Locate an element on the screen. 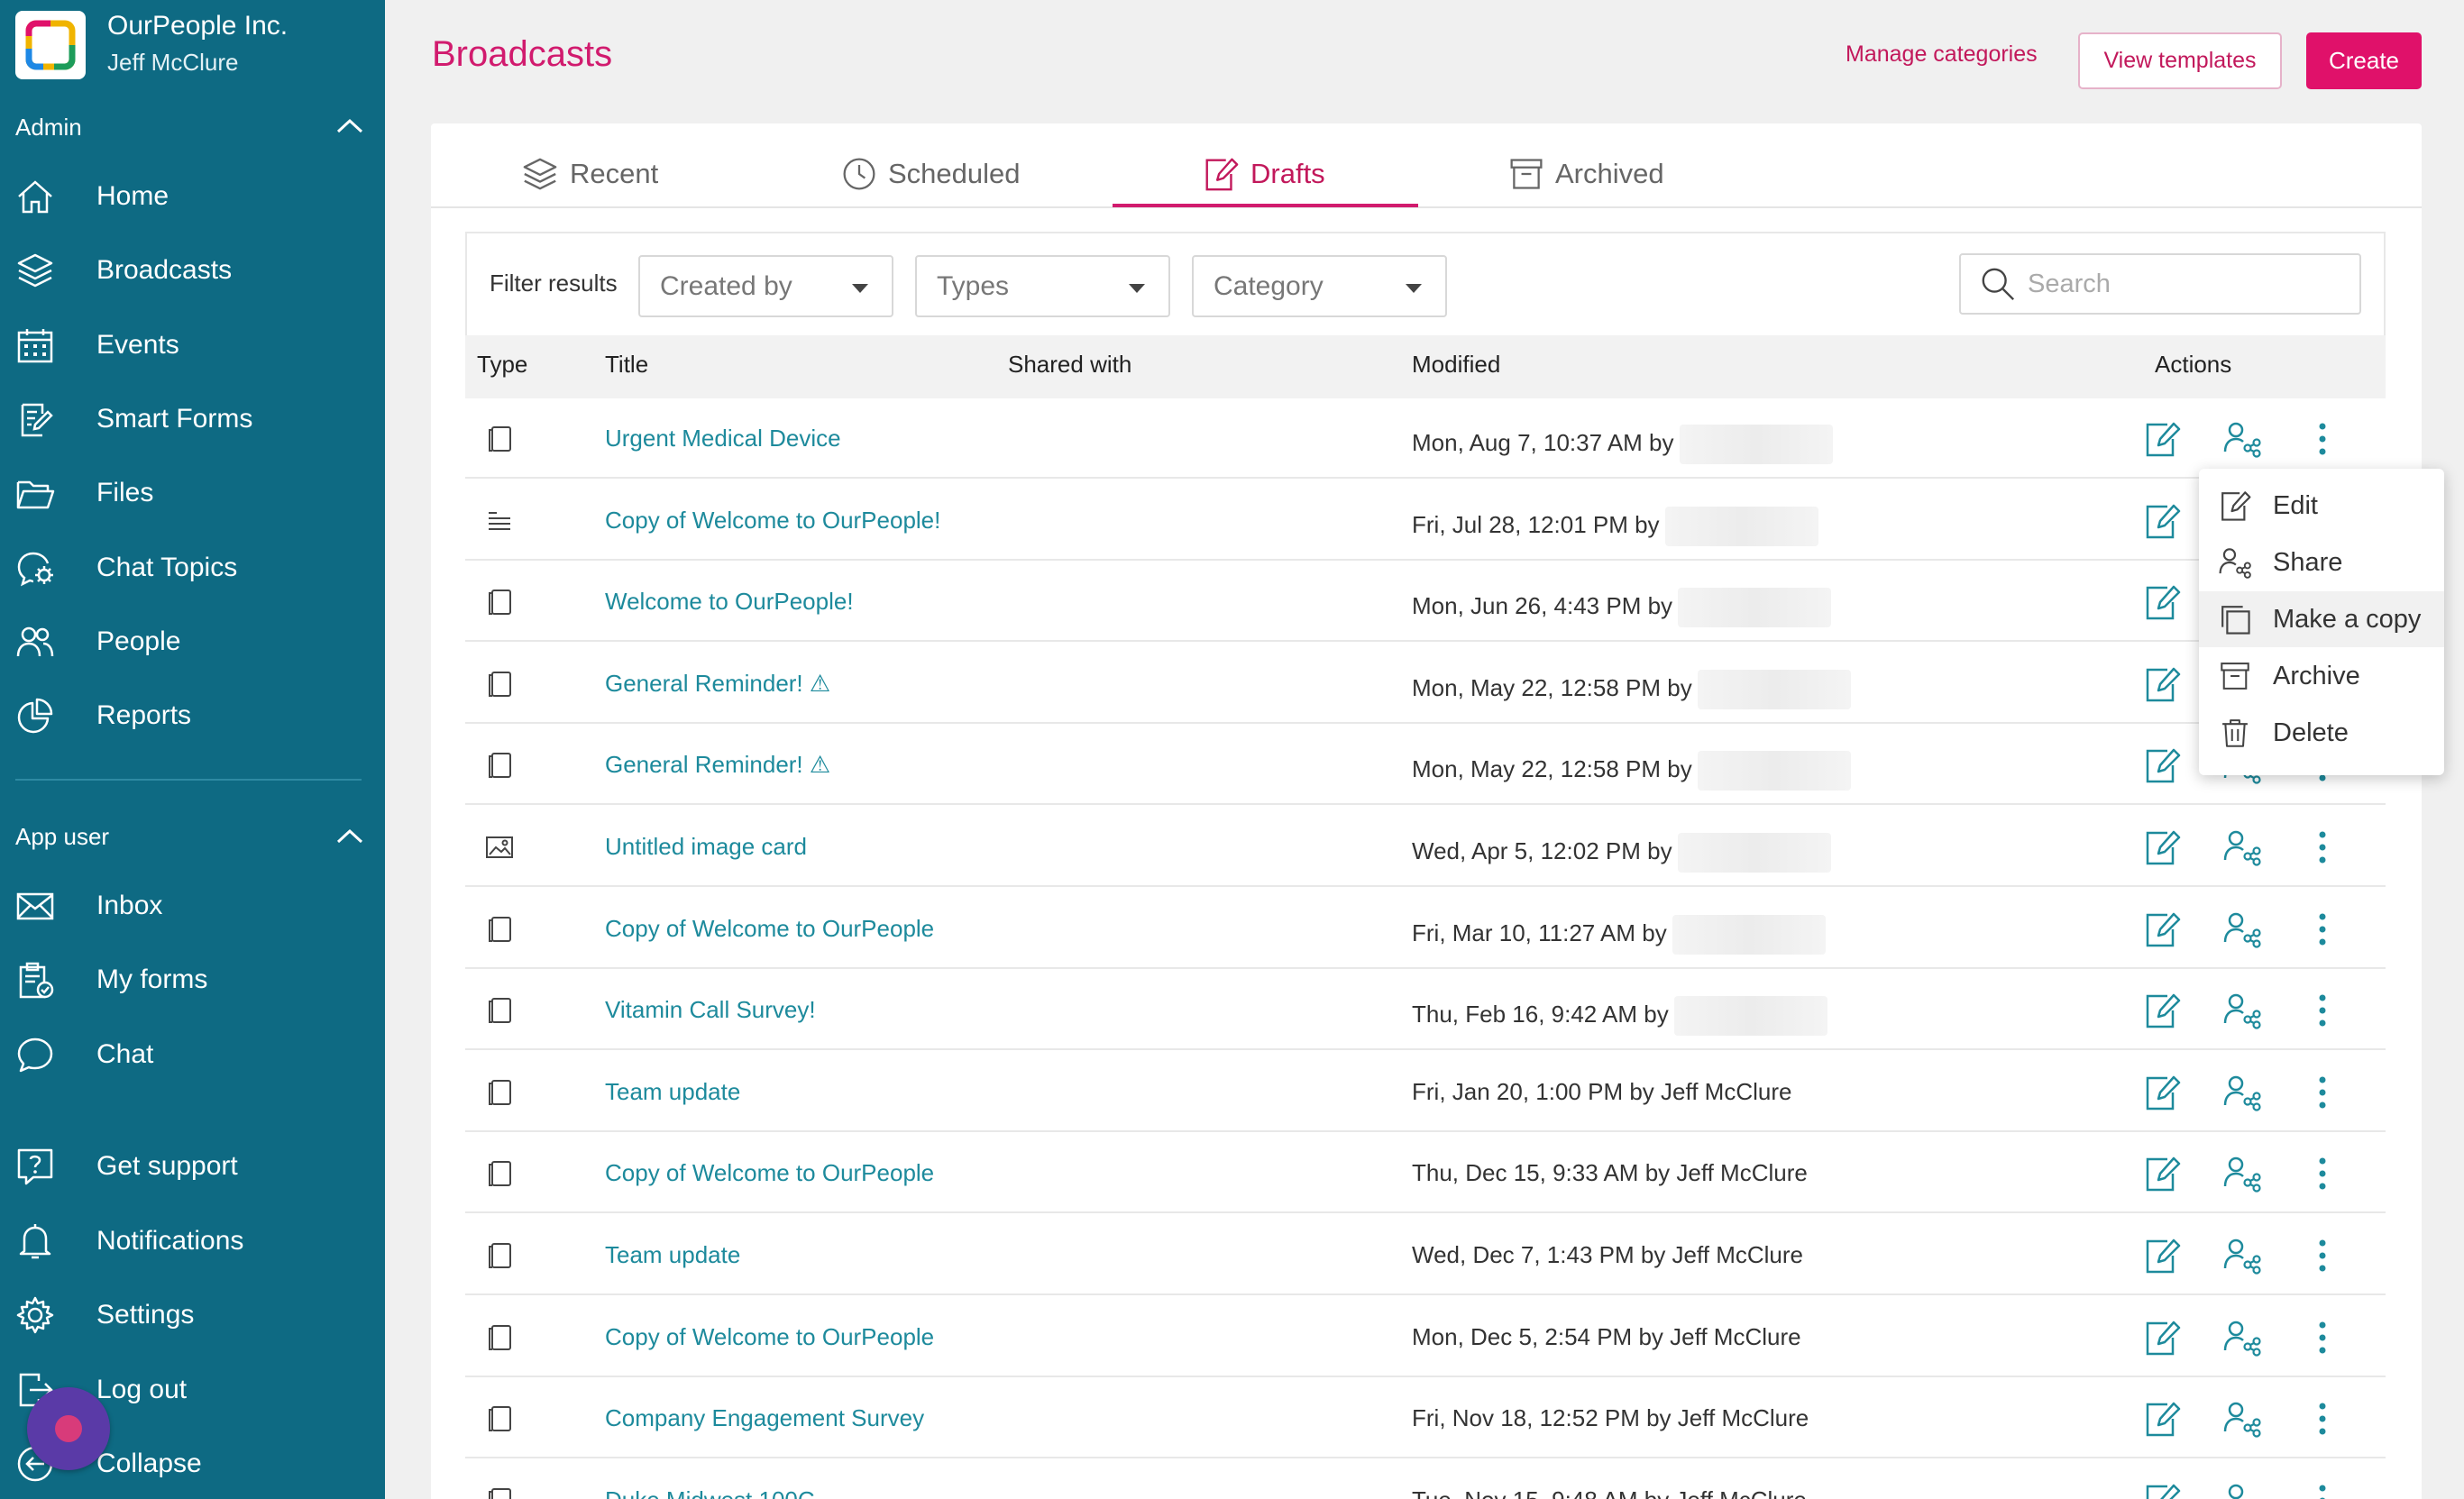 Image resolution: width=2464 pixels, height=1499 pixels. tab-scheduled: Scheduled is located at coordinates (931, 174).